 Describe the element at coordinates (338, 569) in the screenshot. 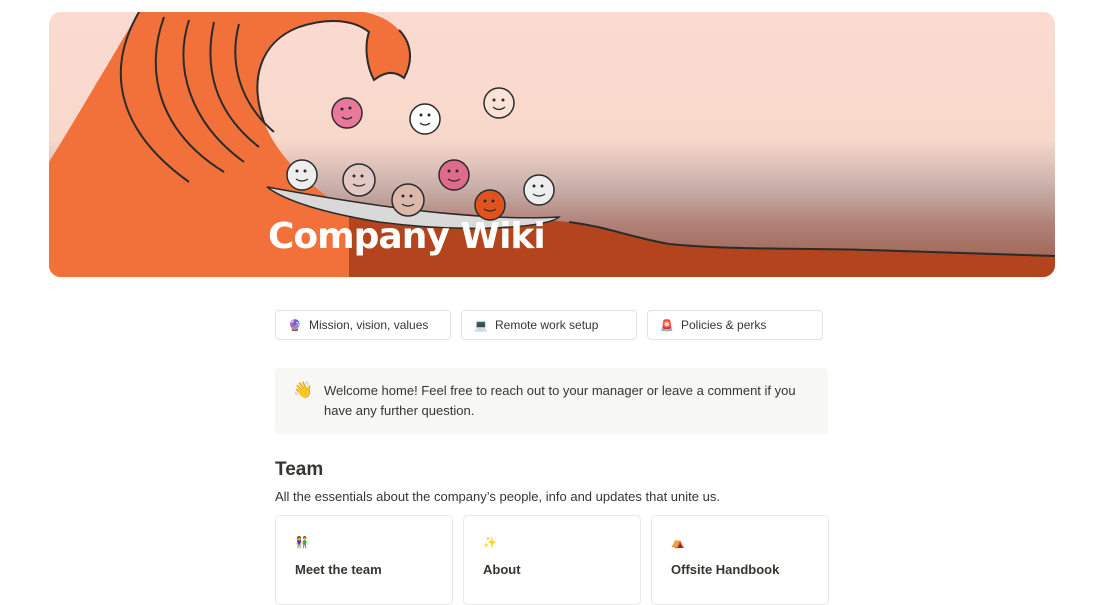

I see `card-title: Meet the team` at that location.